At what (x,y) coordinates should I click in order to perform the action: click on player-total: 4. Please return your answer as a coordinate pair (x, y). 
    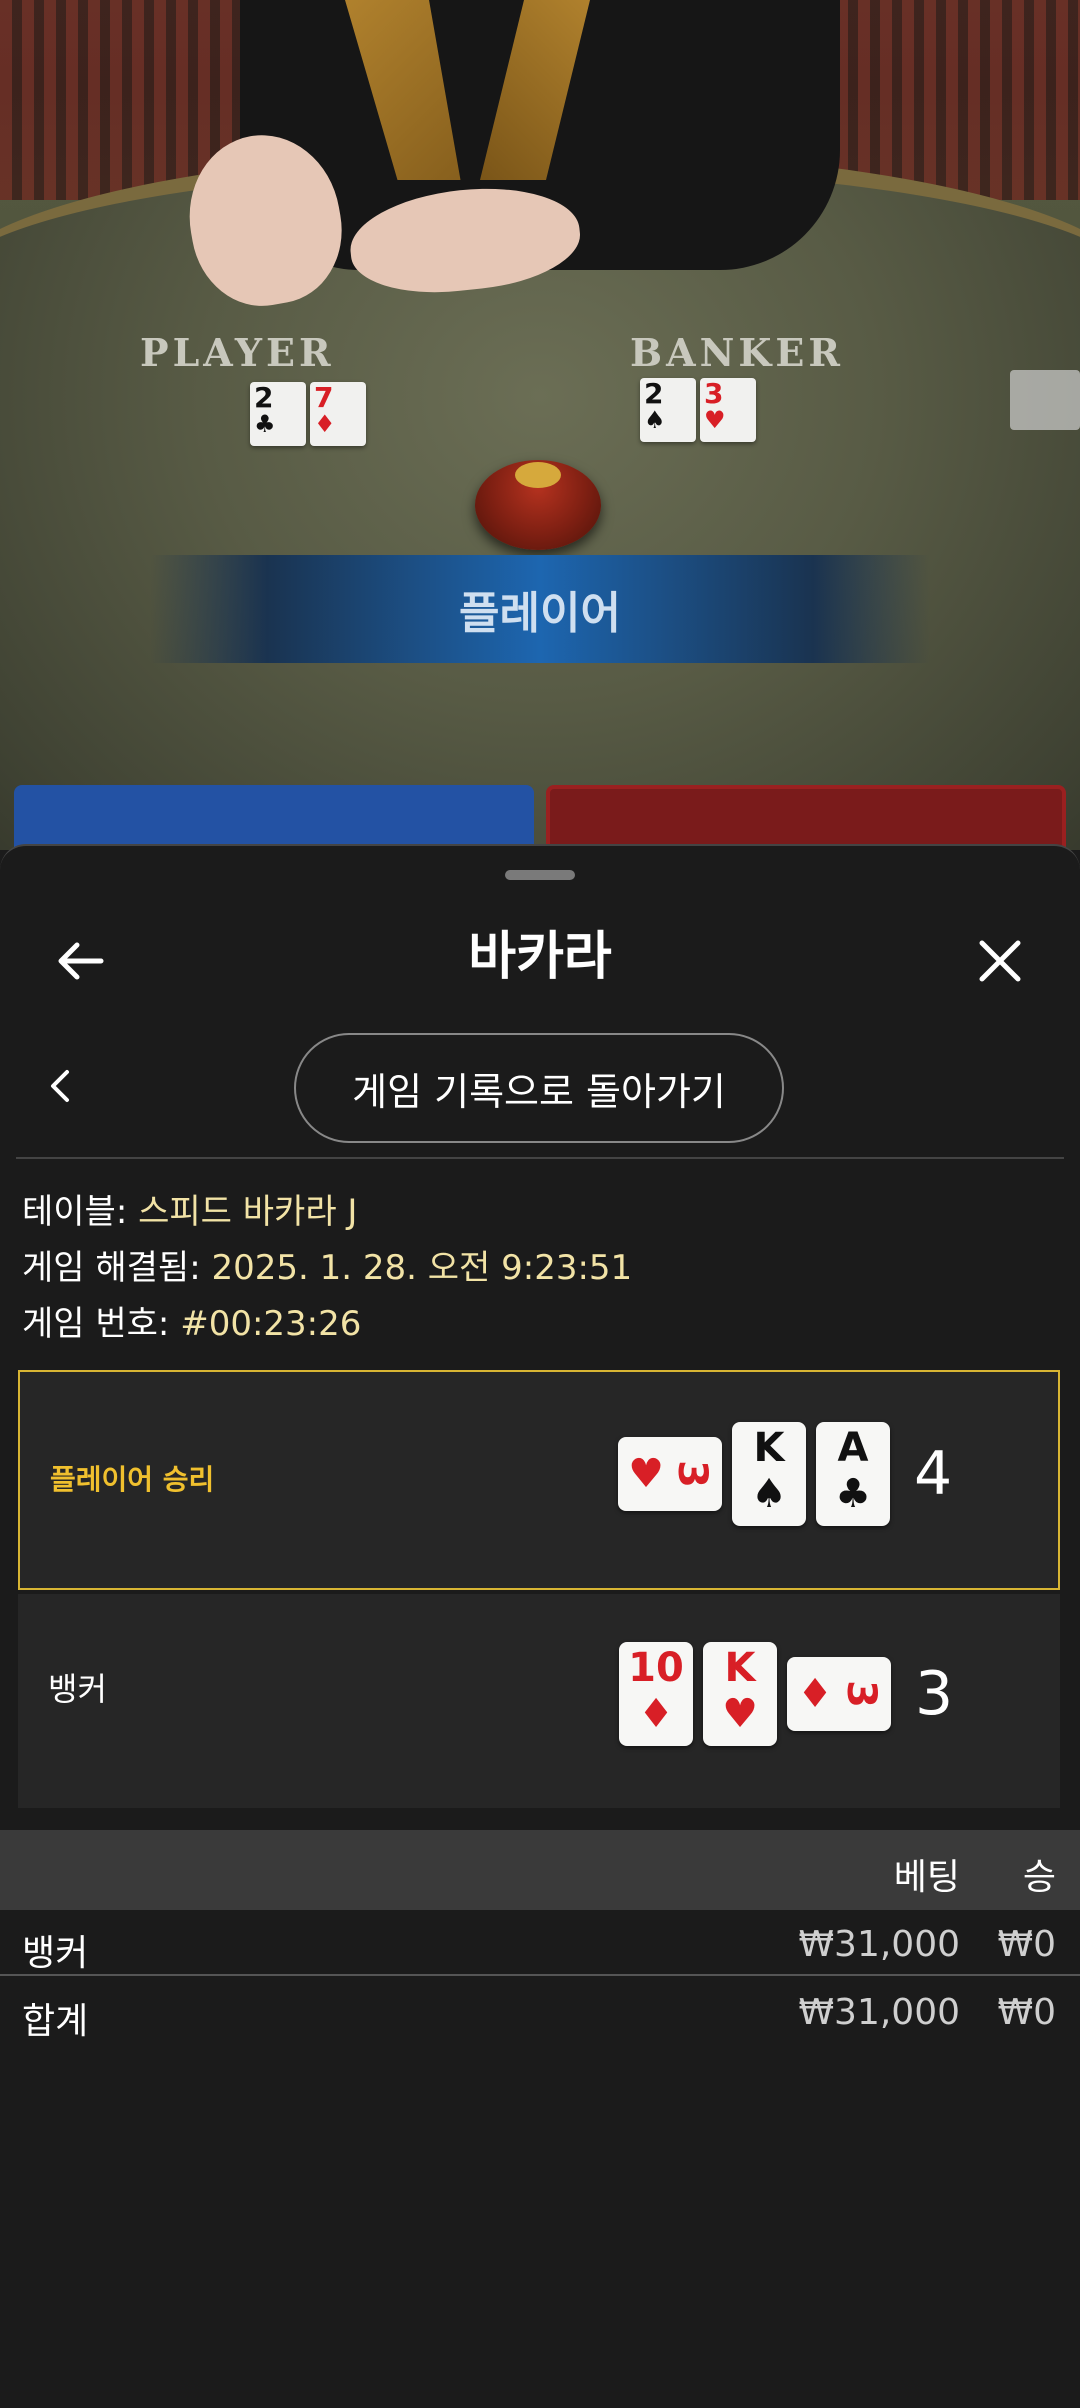
    Looking at the image, I should click on (933, 1474).